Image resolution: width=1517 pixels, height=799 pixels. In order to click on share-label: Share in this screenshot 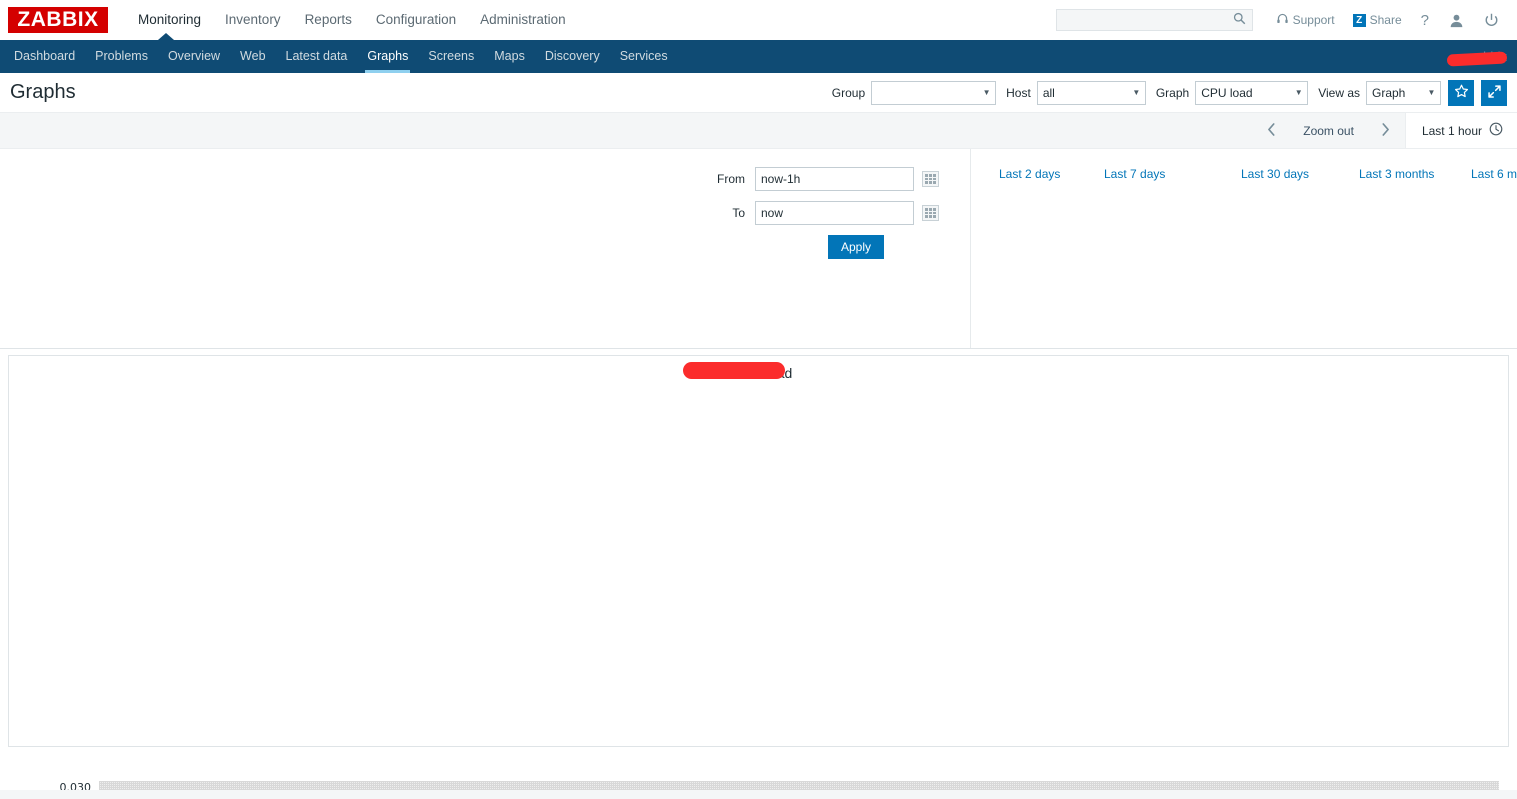, I will do `click(1385, 20)`.